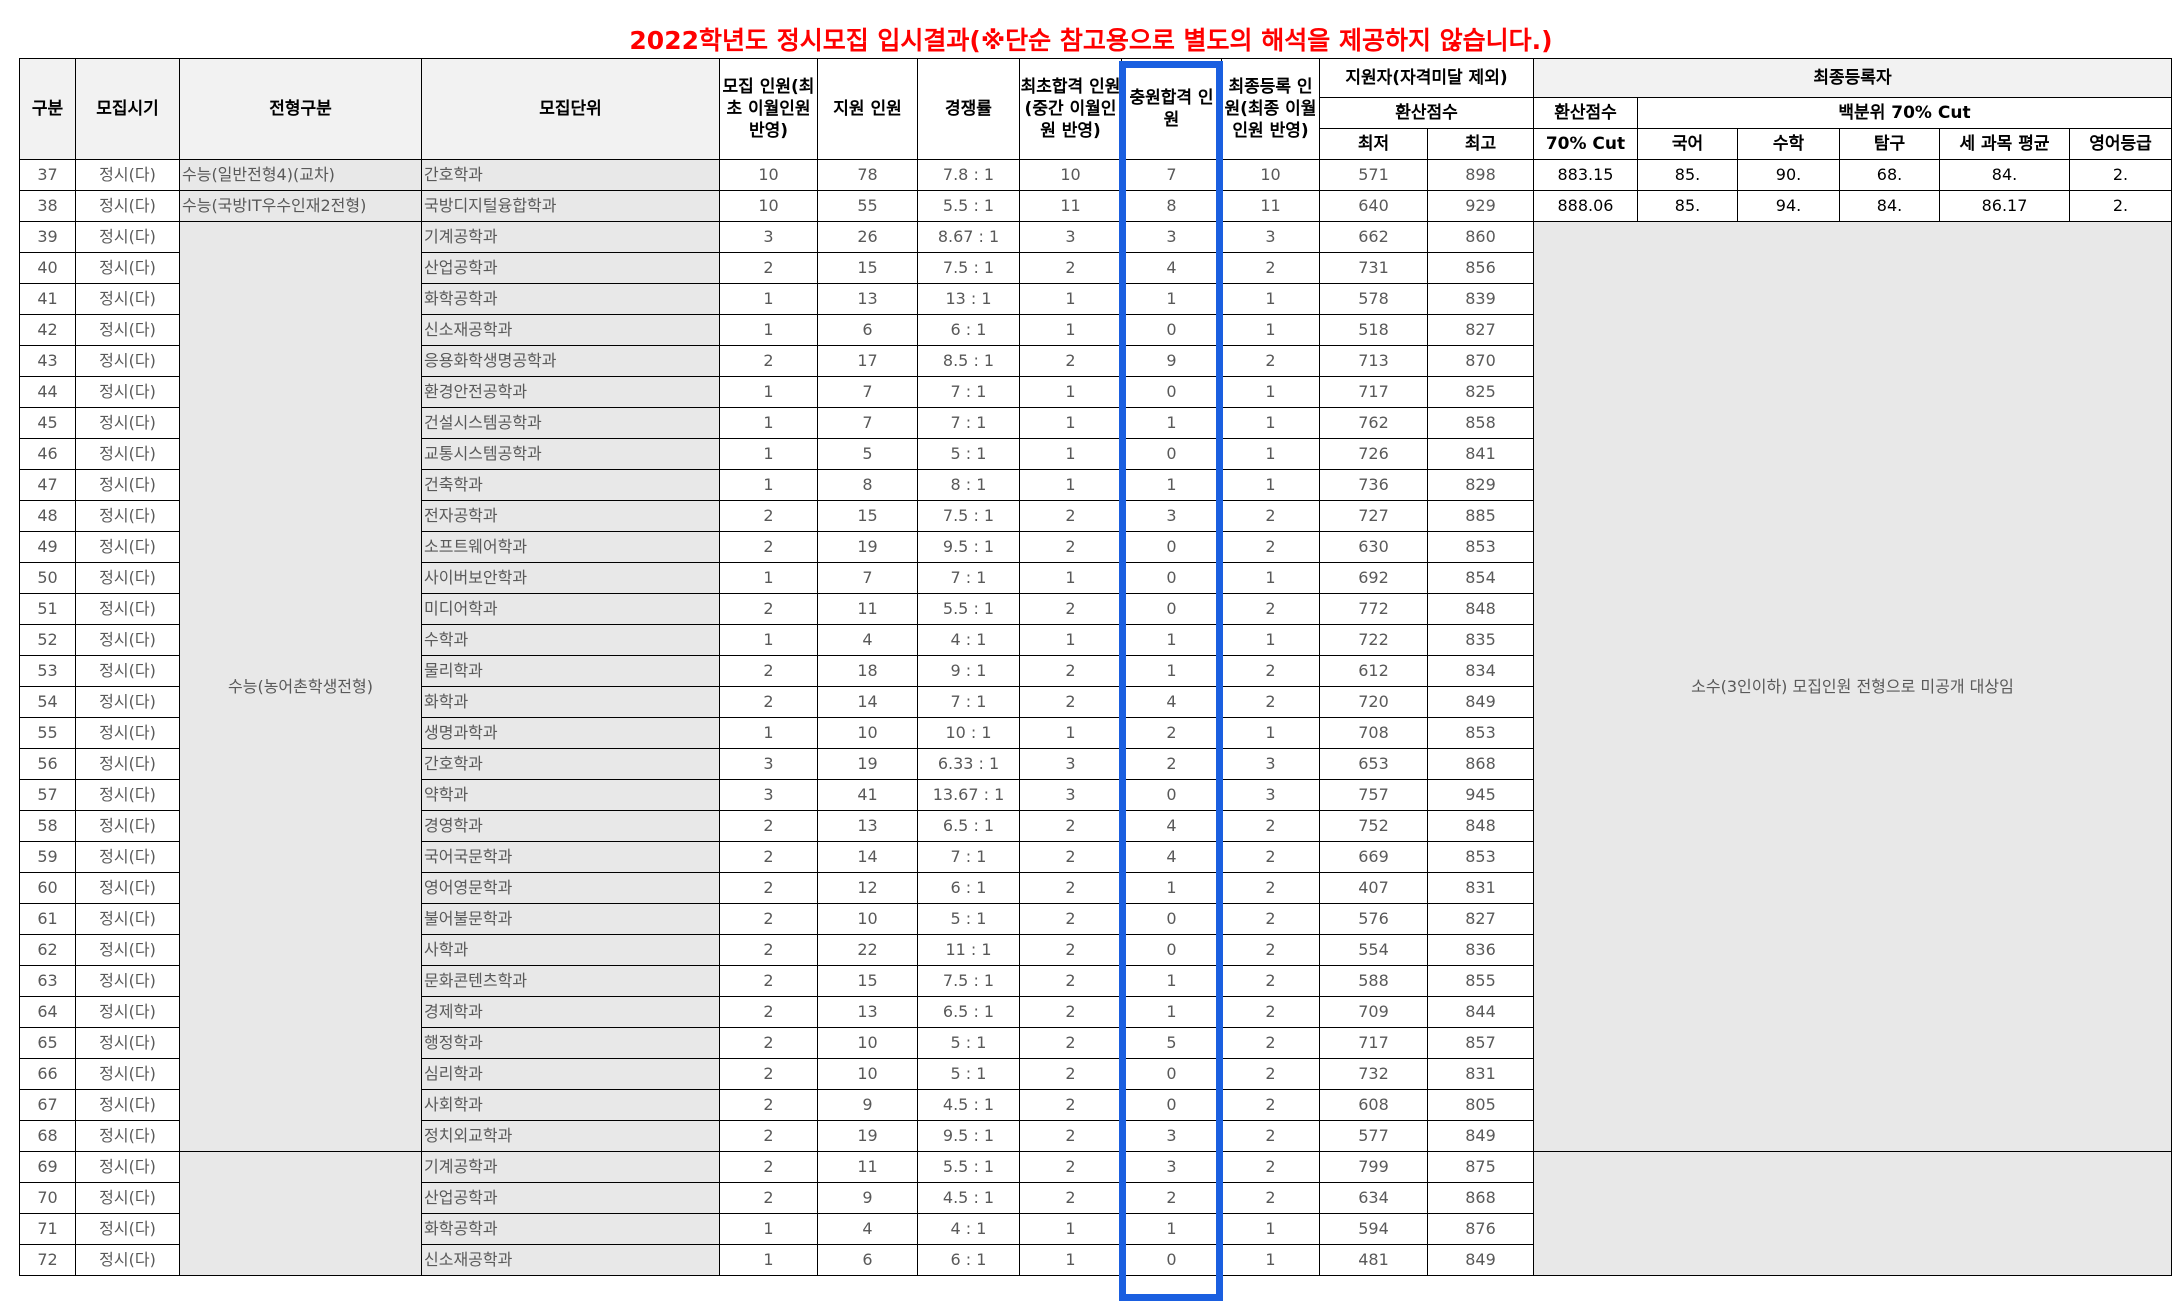 This screenshot has height=1312, width=2182. I want to click on cell-applicants: 15, so click(867, 981).